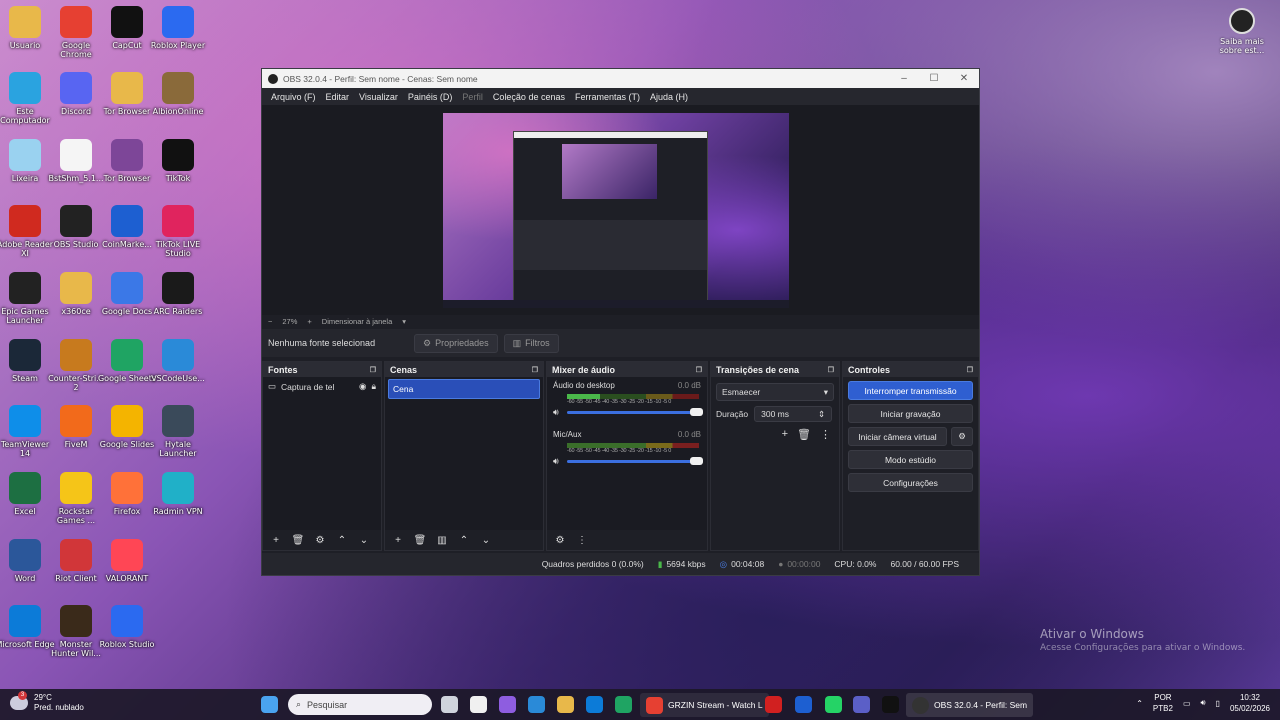 The image size is (1280, 720). I want to click on menu-visualizar: Visualizar, so click(378, 97).